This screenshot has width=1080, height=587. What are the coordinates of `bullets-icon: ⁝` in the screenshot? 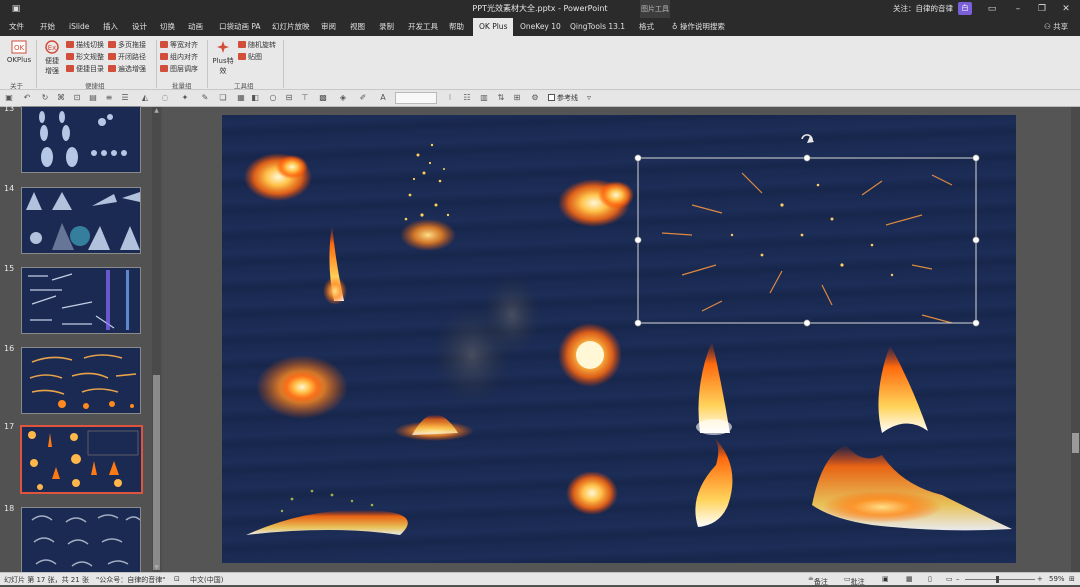 It's located at (450, 98).